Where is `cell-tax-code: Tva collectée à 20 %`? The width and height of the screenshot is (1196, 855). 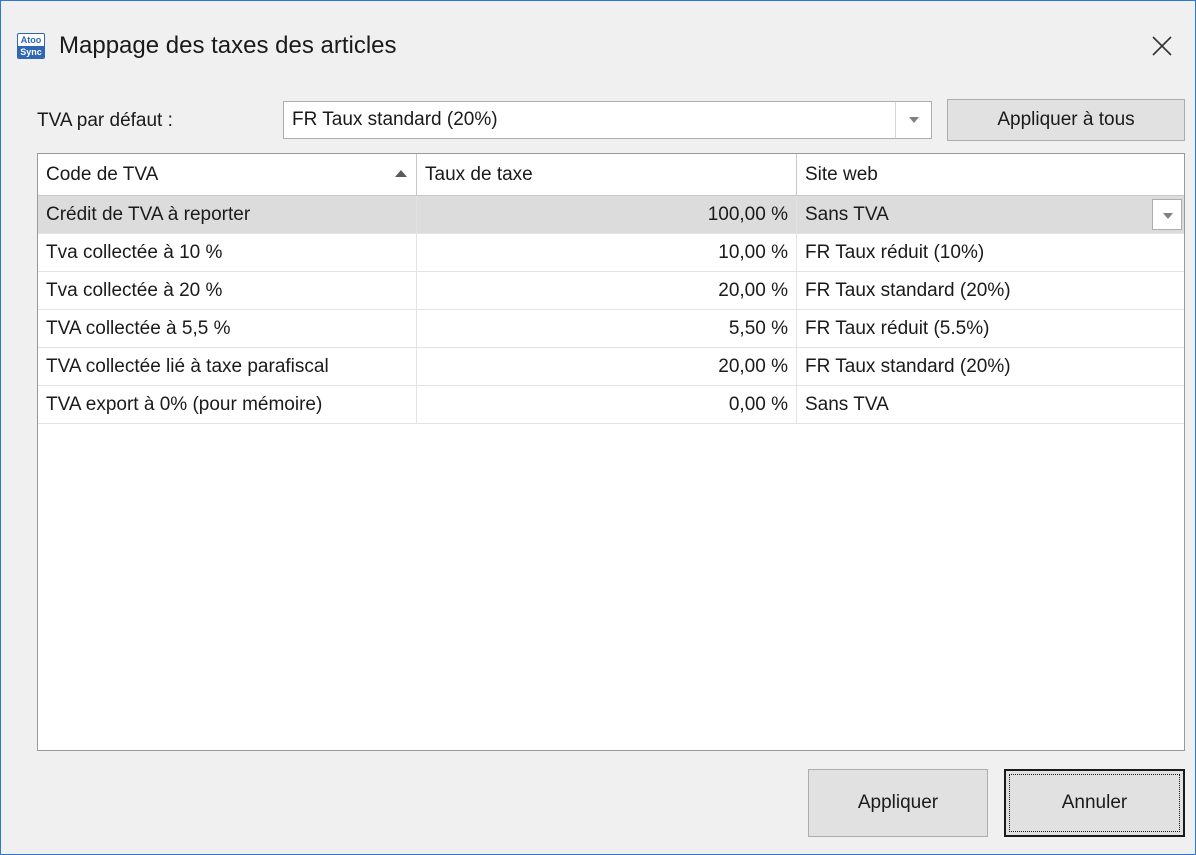 cell-tax-code: Tva collectée à 20 % is located at coordinates (227, 290).